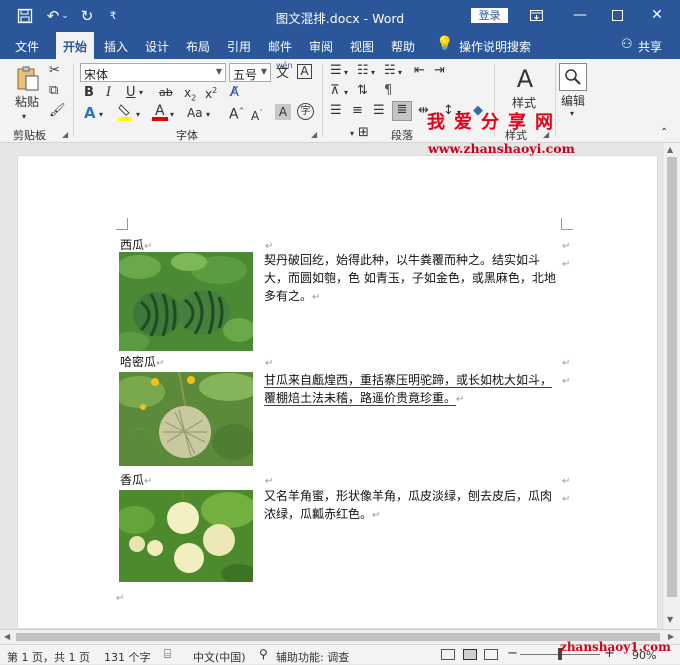 This screenshot has height=665, width=680. I want to click on scroll-down-icon: ▼, so click(670, 619).